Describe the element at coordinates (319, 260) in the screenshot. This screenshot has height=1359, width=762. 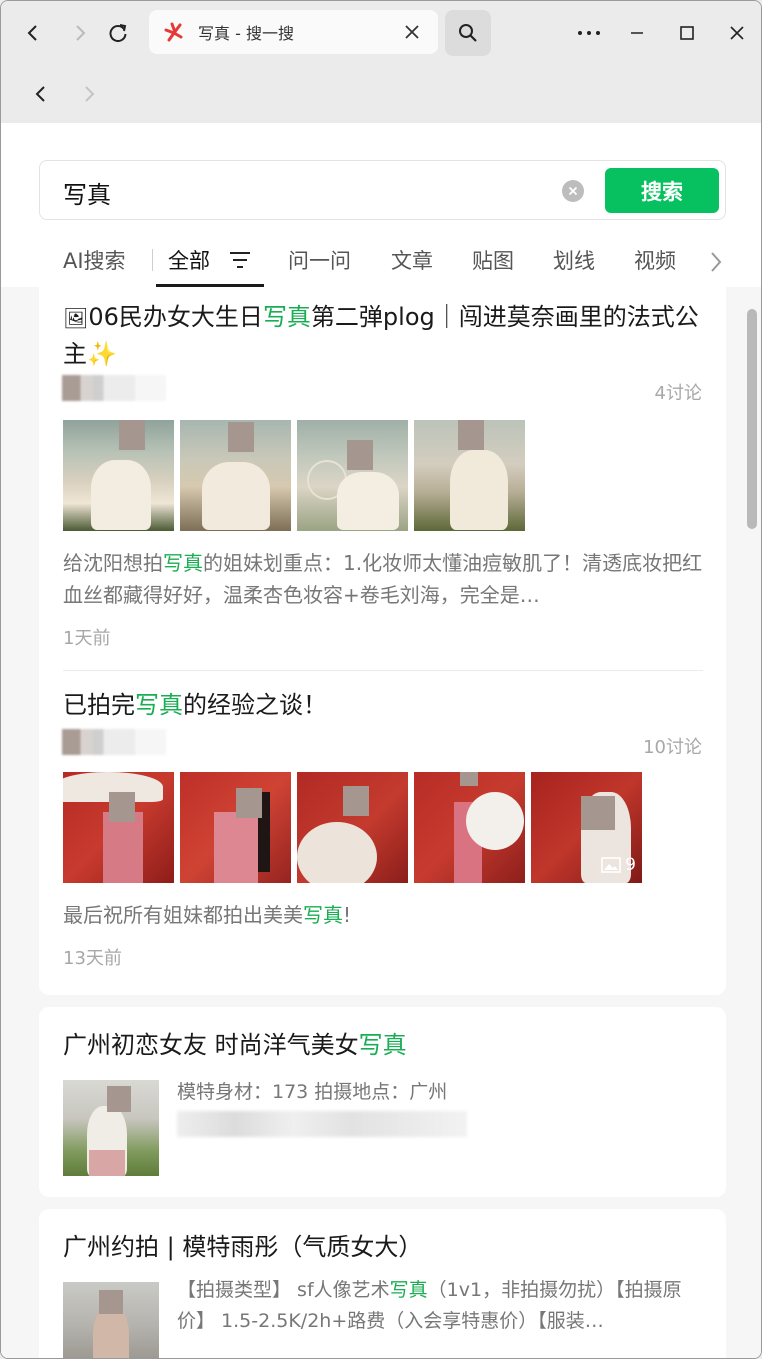
I see `tab-ask: 问一问` at that location.